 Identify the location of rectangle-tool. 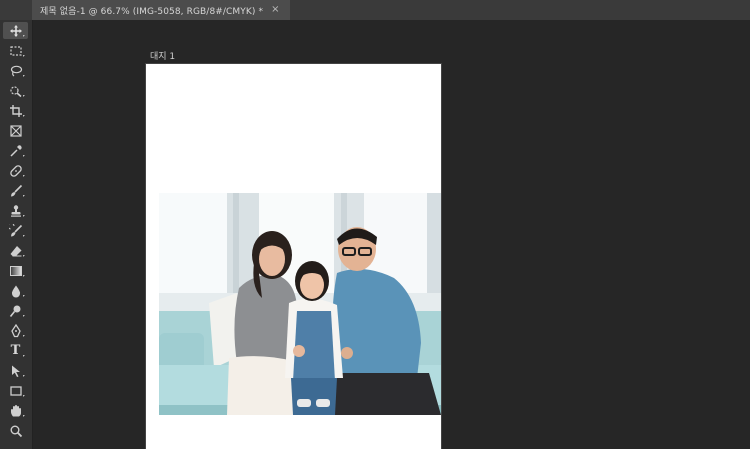
(15, 390).